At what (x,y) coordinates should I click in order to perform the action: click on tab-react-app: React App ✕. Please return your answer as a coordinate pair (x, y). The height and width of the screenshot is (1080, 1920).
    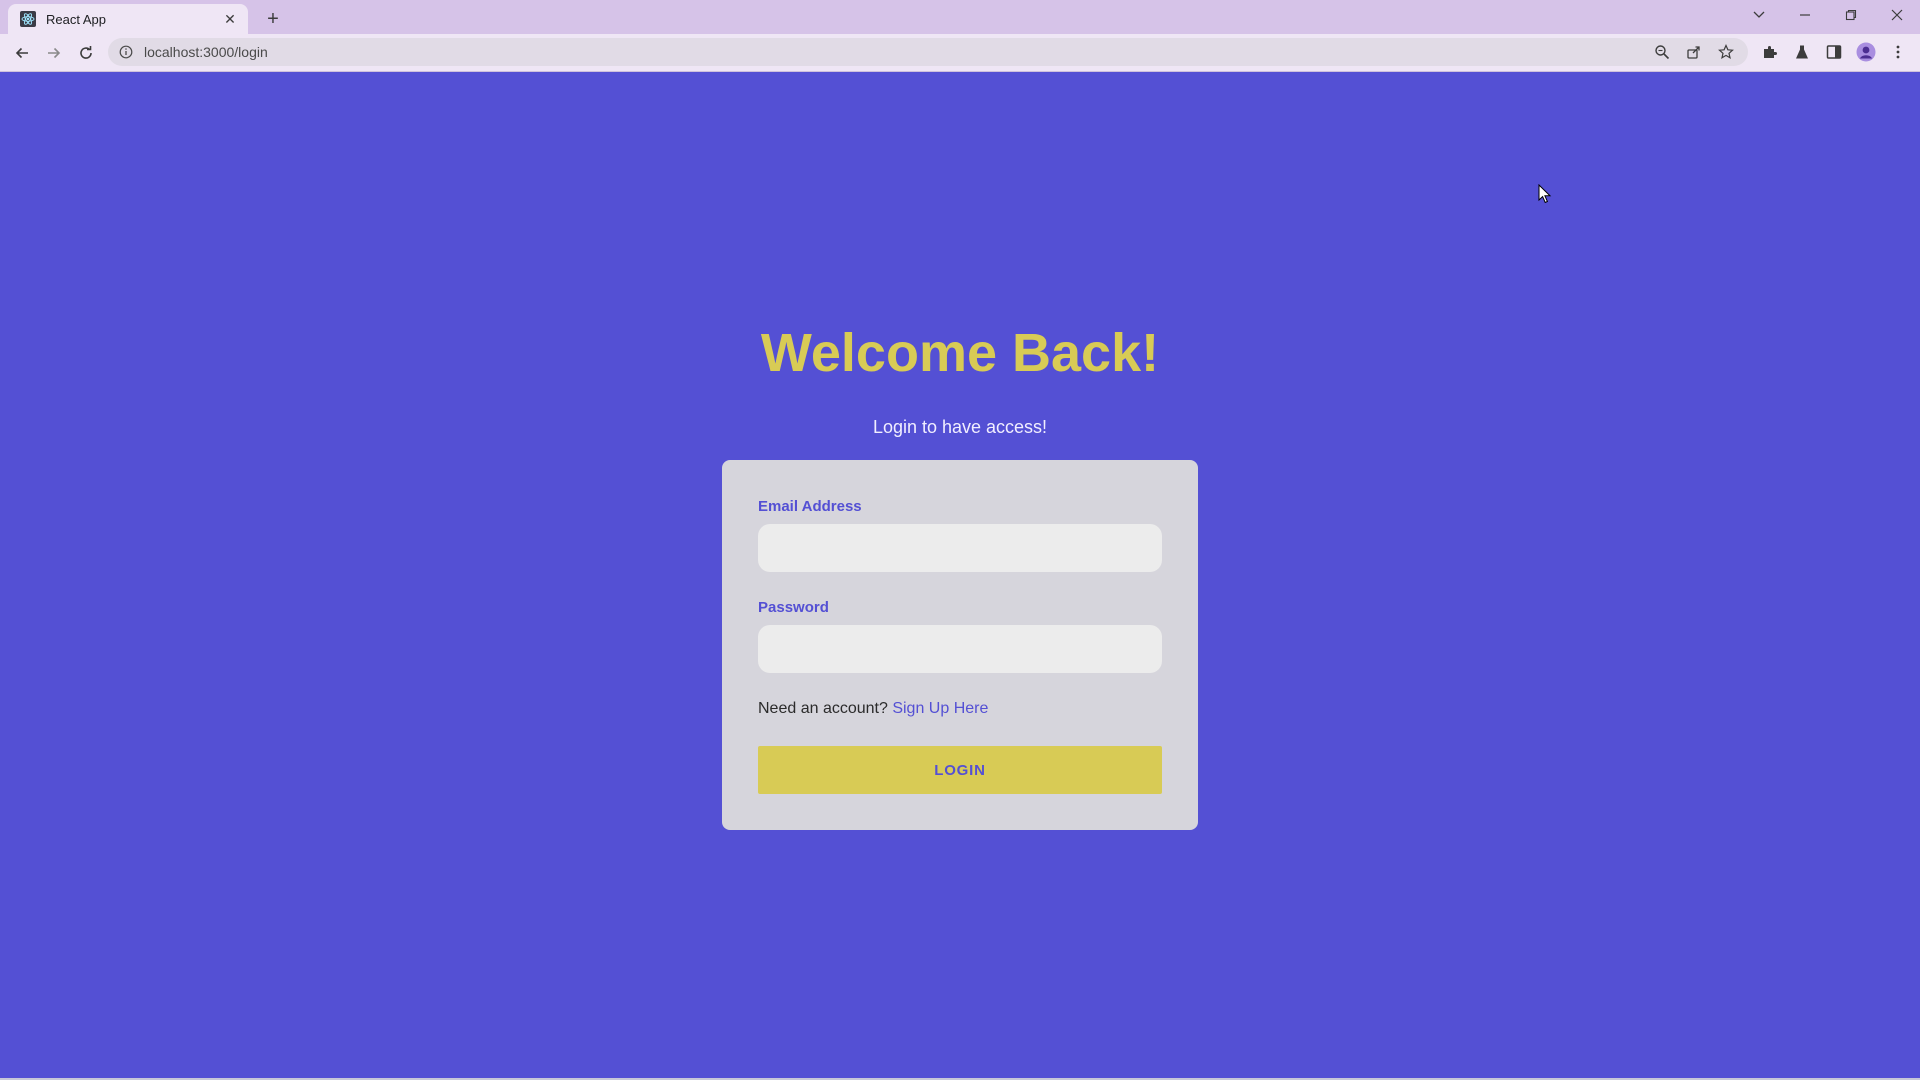
    Looking at the image, I should click on (128, 19).